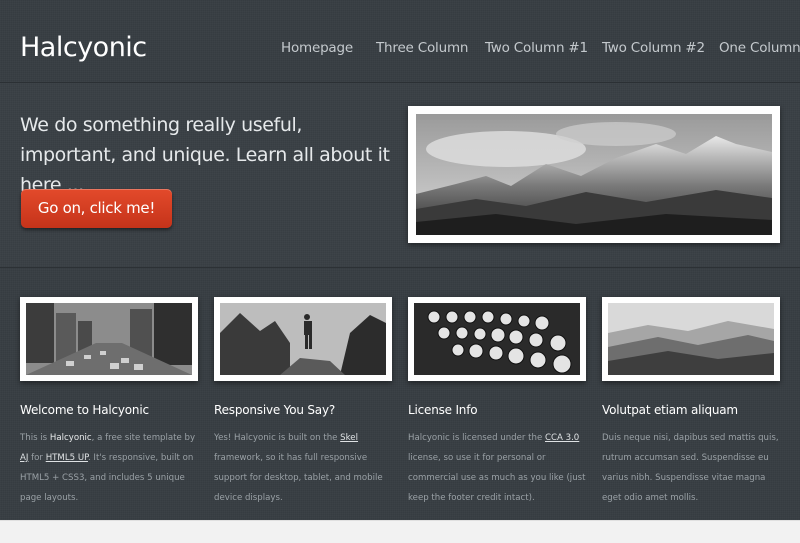 This screenshot has width=800, height=543. I want to click on hiker-mountains-photo-icon, so click(303, 339).